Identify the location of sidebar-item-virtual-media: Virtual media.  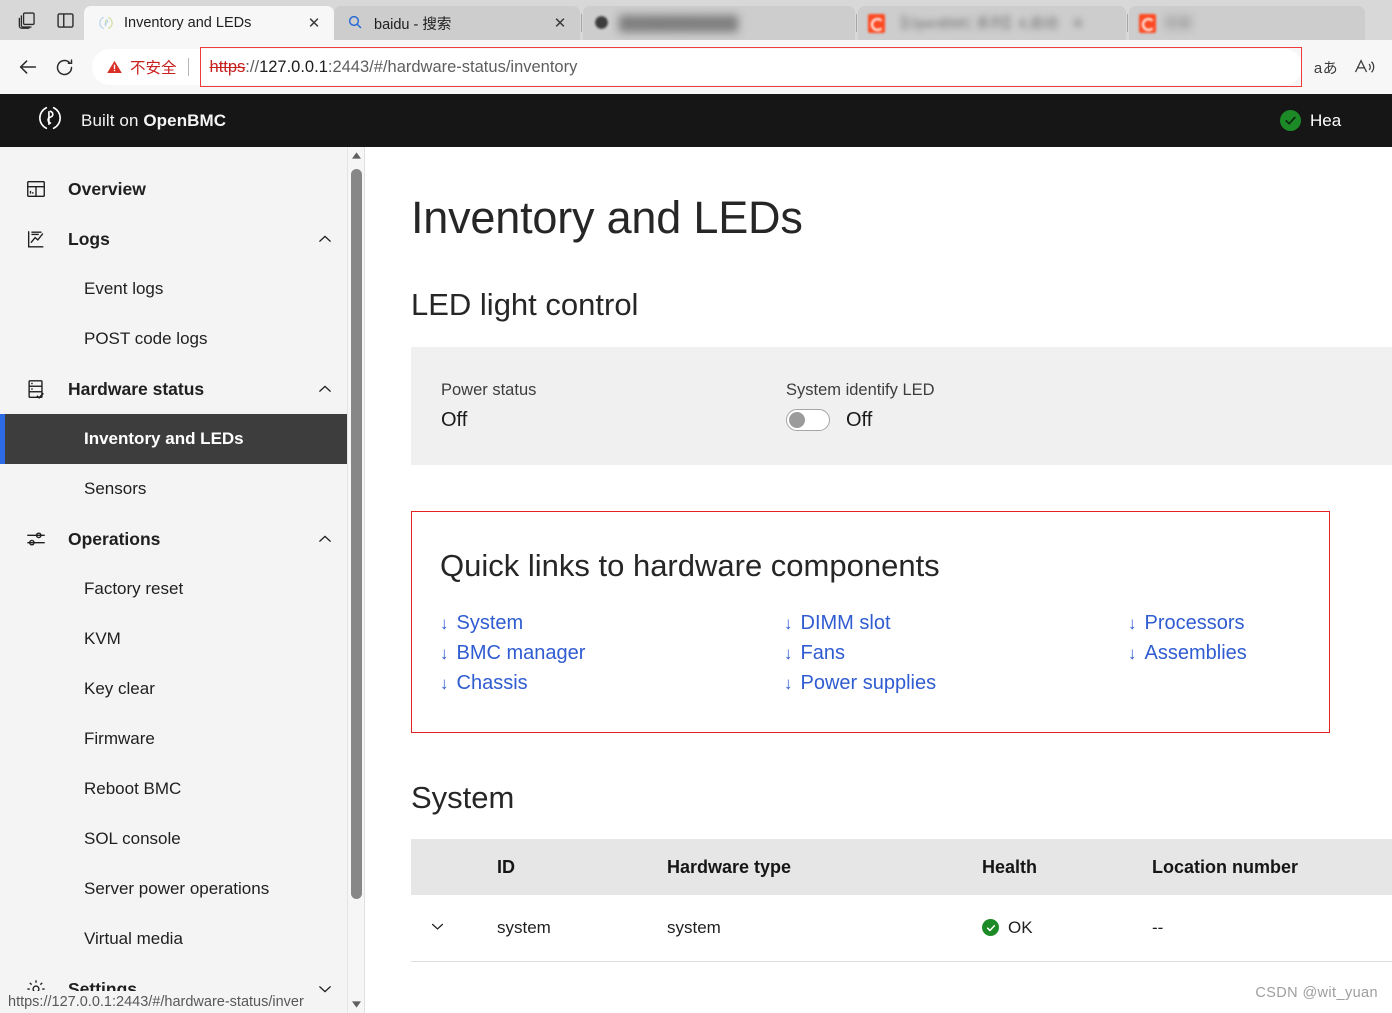
(182, 939).